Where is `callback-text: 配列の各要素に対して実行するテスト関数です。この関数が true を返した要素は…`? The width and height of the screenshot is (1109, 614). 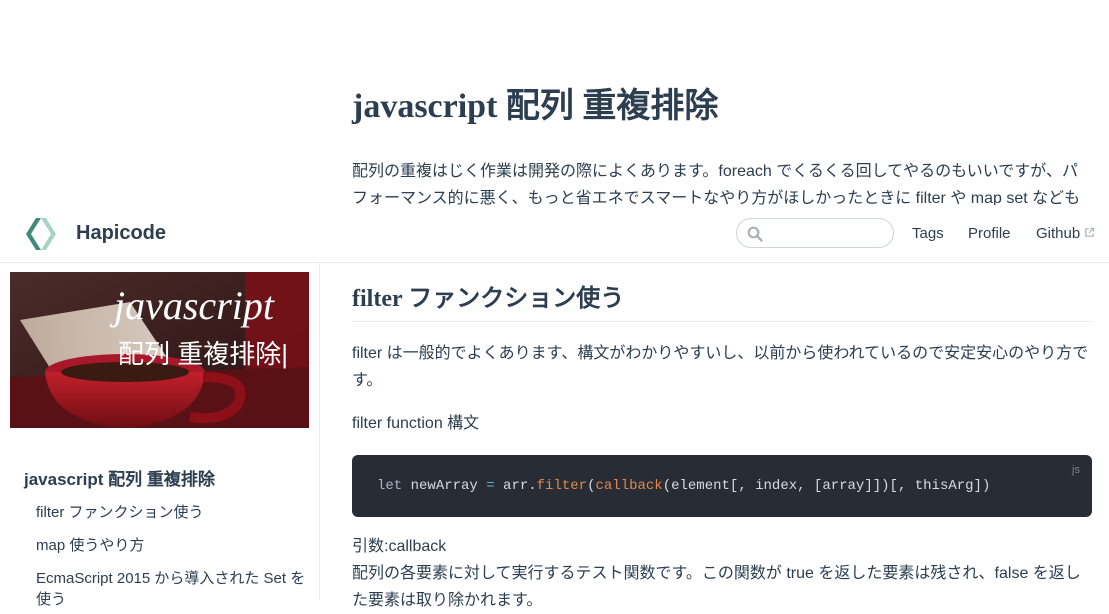 callback-text: 配列の各要素に対して実行するテスト関数です。この関数が true を返した要素は… is located at coordinates (716, 587).